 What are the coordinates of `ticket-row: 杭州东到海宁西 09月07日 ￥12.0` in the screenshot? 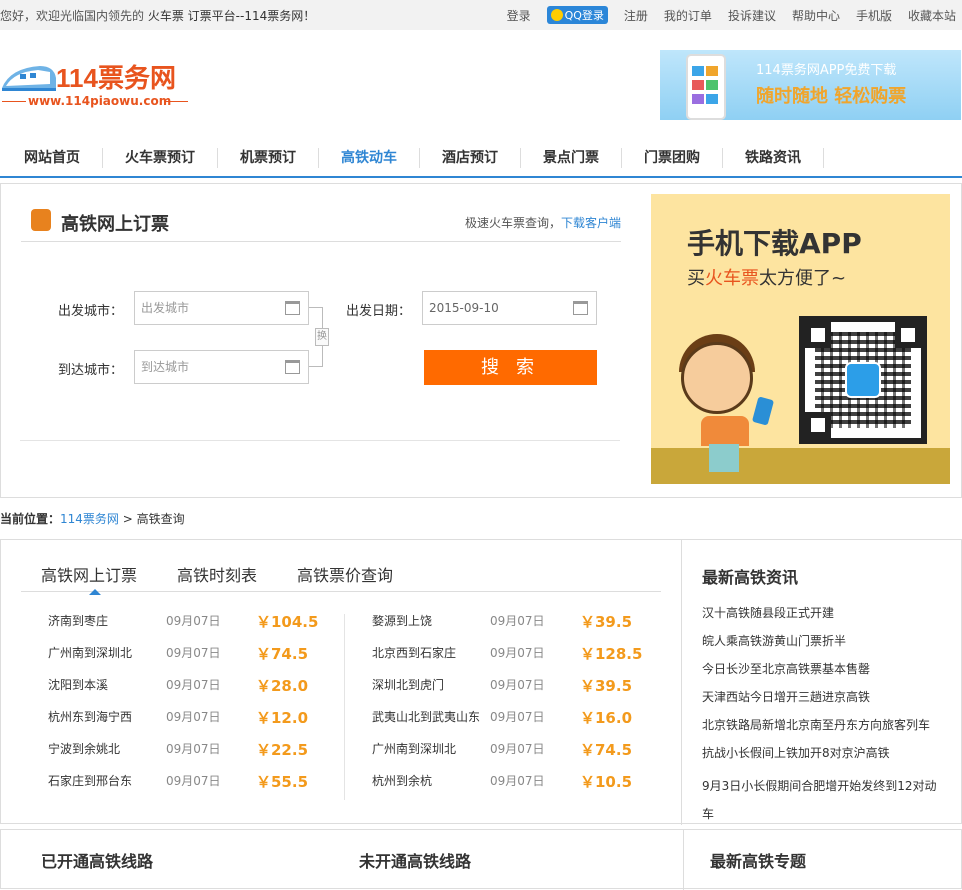 It's located at (198, 720).